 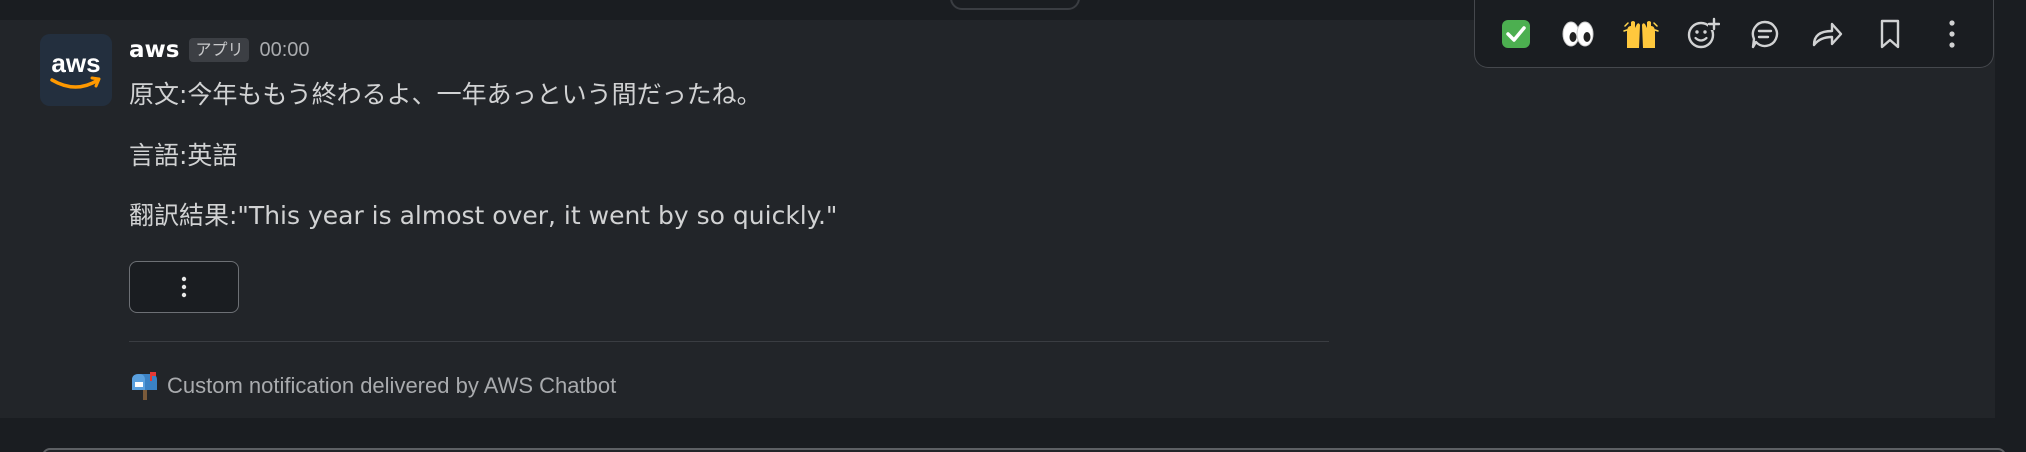 What do you see at coordinates (1734, 34) in the screenshot?
I see `message-actions-toolbar` at bounding box center [1734, 34].